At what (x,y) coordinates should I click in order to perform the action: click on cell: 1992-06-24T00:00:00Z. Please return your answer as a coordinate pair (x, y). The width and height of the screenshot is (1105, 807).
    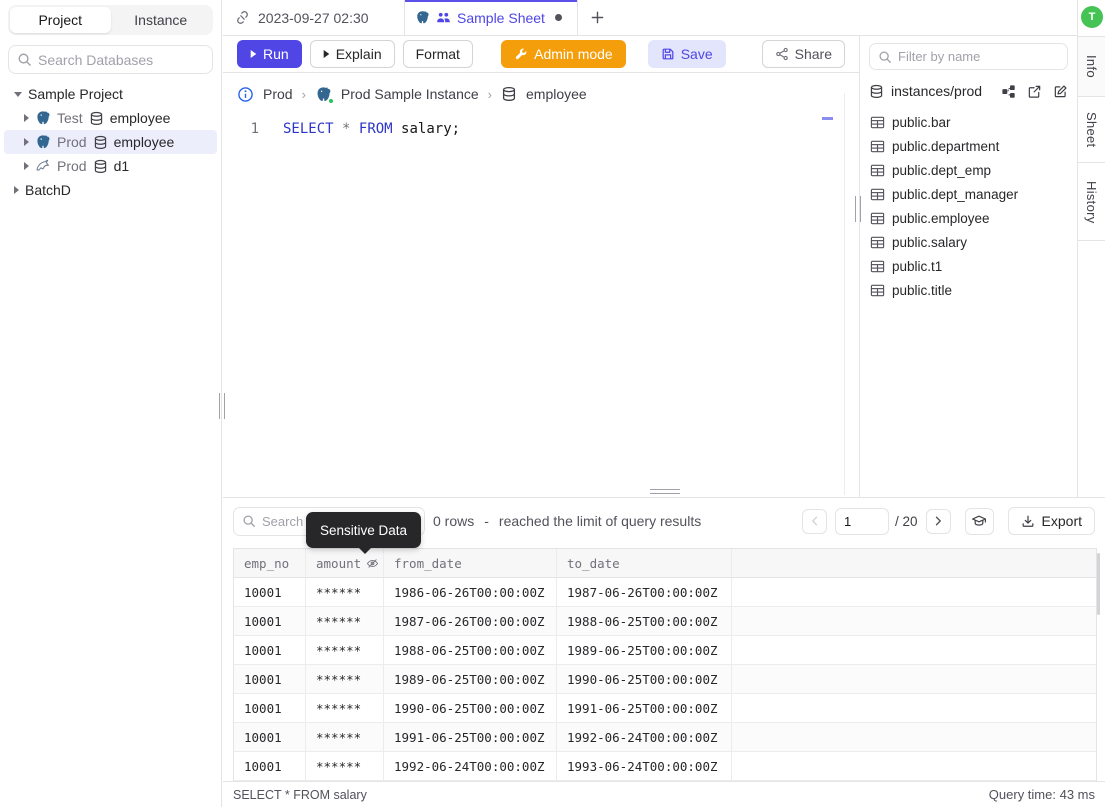
    Looking at the image, I should click on (470, 766).